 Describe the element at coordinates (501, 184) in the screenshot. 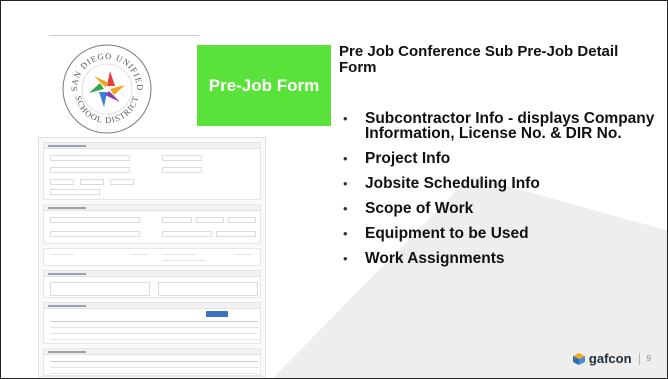

I see `bullet-item: Jobsite Scheduling Info` at that location.